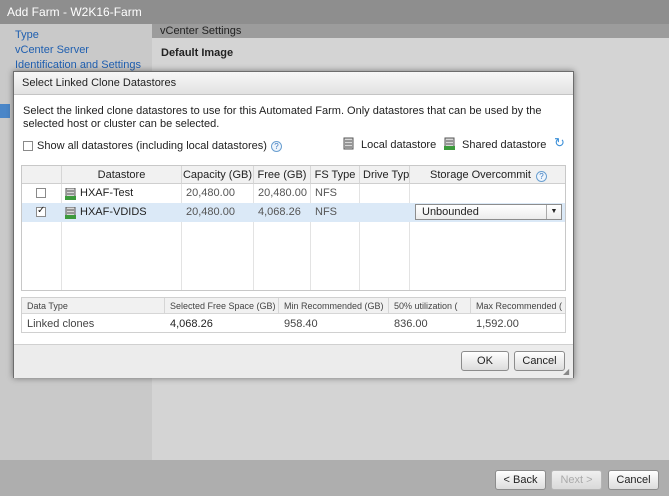 The width and height of the screenshot is (669, 496). Describe the element at coordinates (282, 193) in the screenshot. I see `free-space: 20,480.00` at that location.